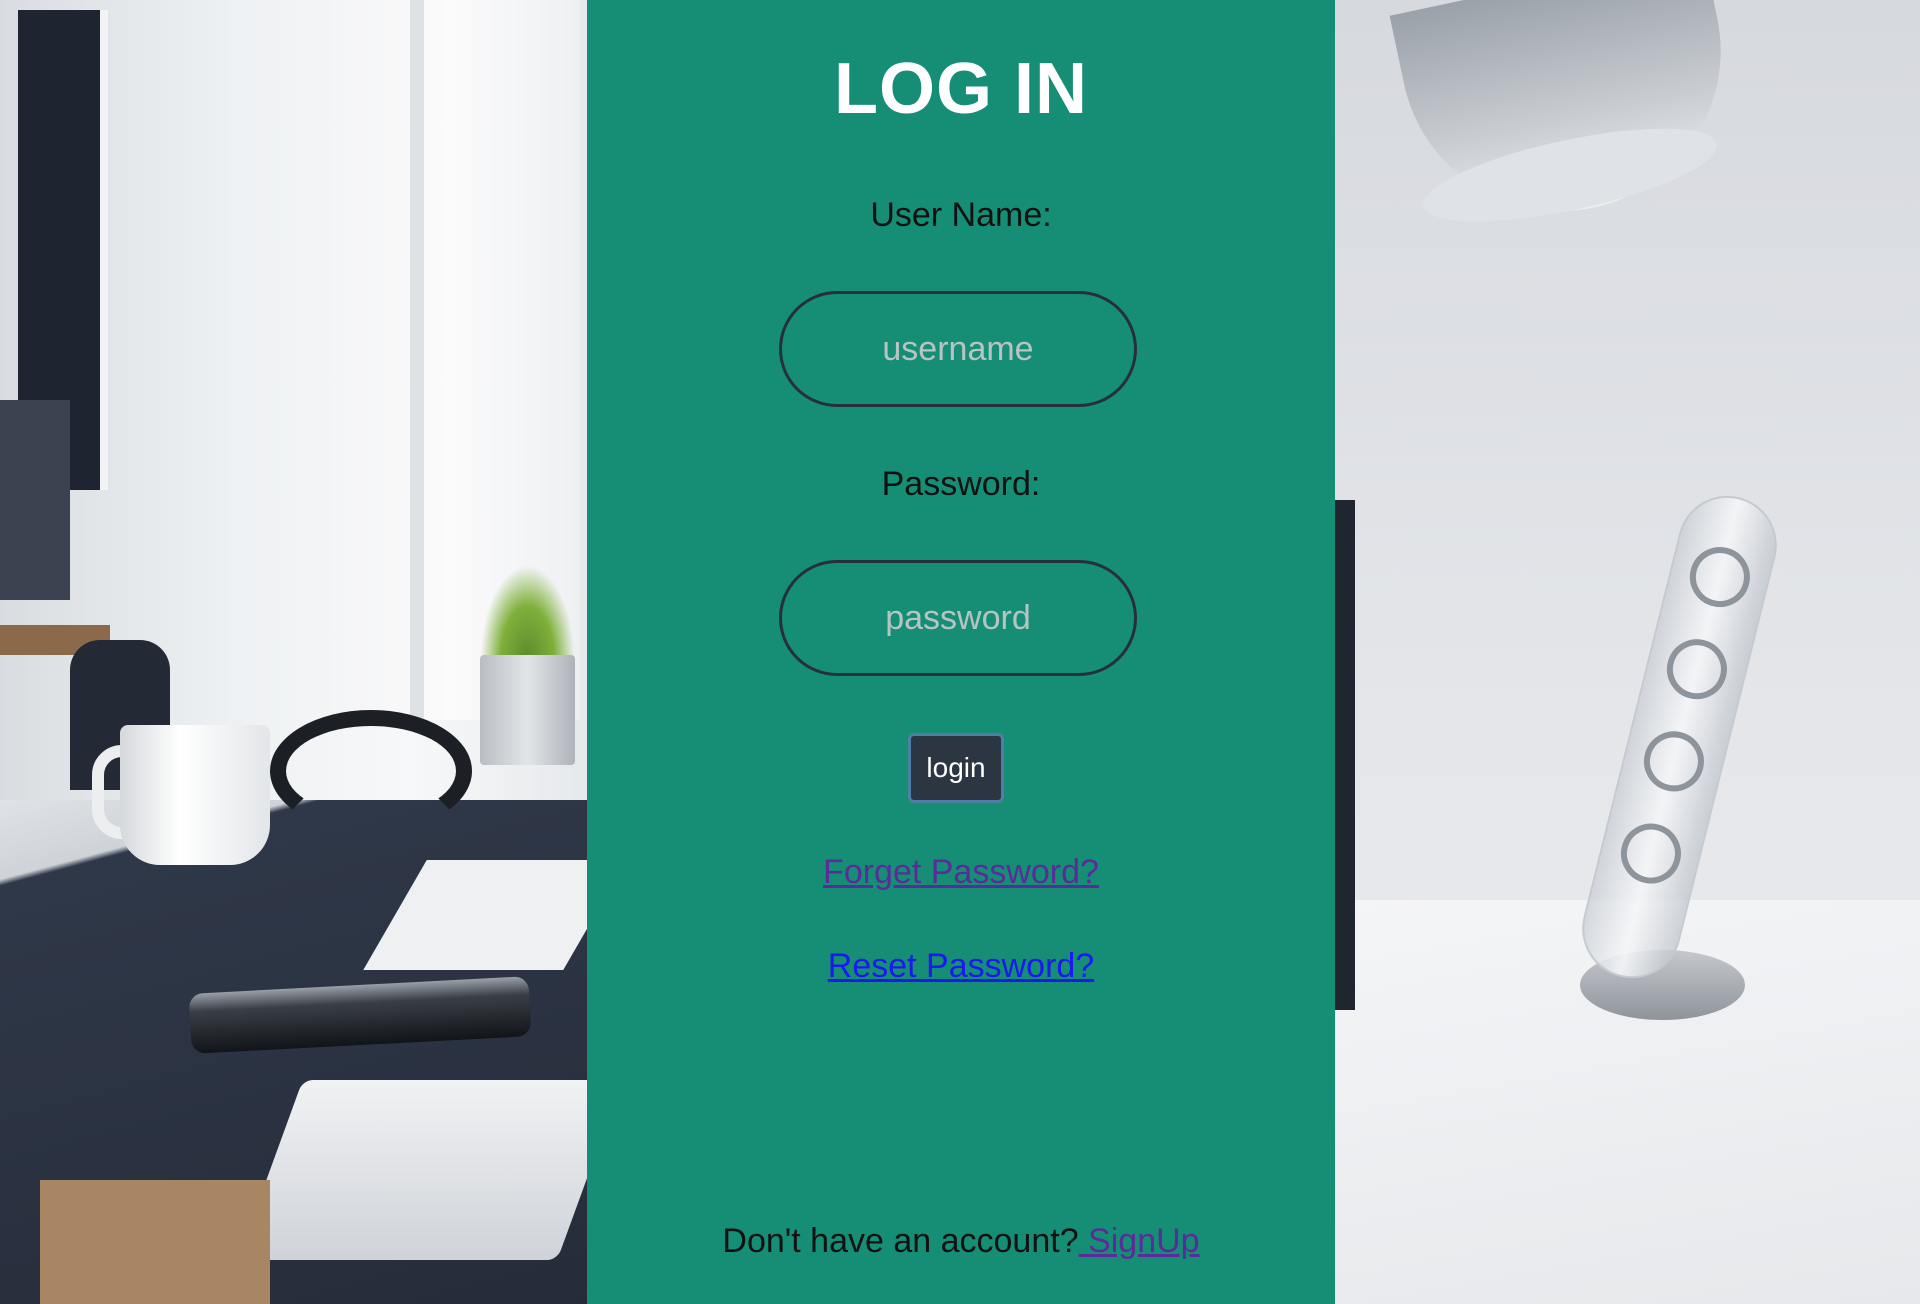  Describe the element at coordinates (195, 795) in the screenshot. I see `coffee-mug` at that location.